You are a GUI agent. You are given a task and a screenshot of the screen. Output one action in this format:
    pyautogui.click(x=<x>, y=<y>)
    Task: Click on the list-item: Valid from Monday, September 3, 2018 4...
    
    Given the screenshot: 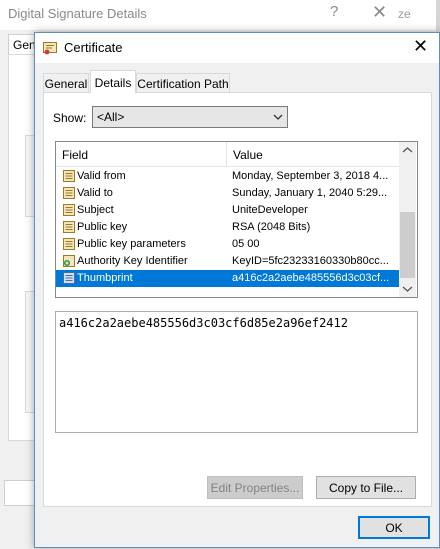 What is the action you would take?
    pyautogui.click(x=227, y=176)
    